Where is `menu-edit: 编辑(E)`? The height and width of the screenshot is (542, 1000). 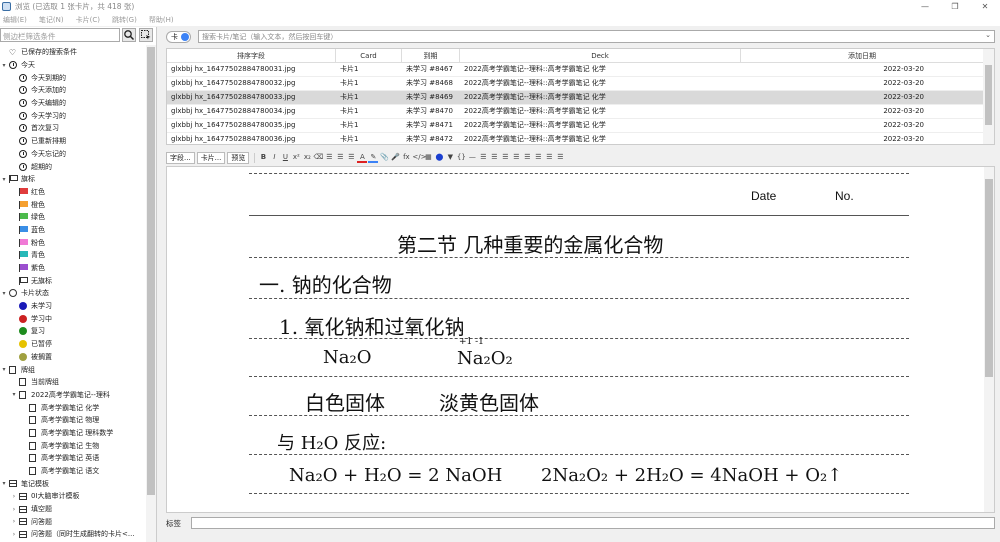
menu-edit: 编辑(E) is located at coordinates (15, 20).